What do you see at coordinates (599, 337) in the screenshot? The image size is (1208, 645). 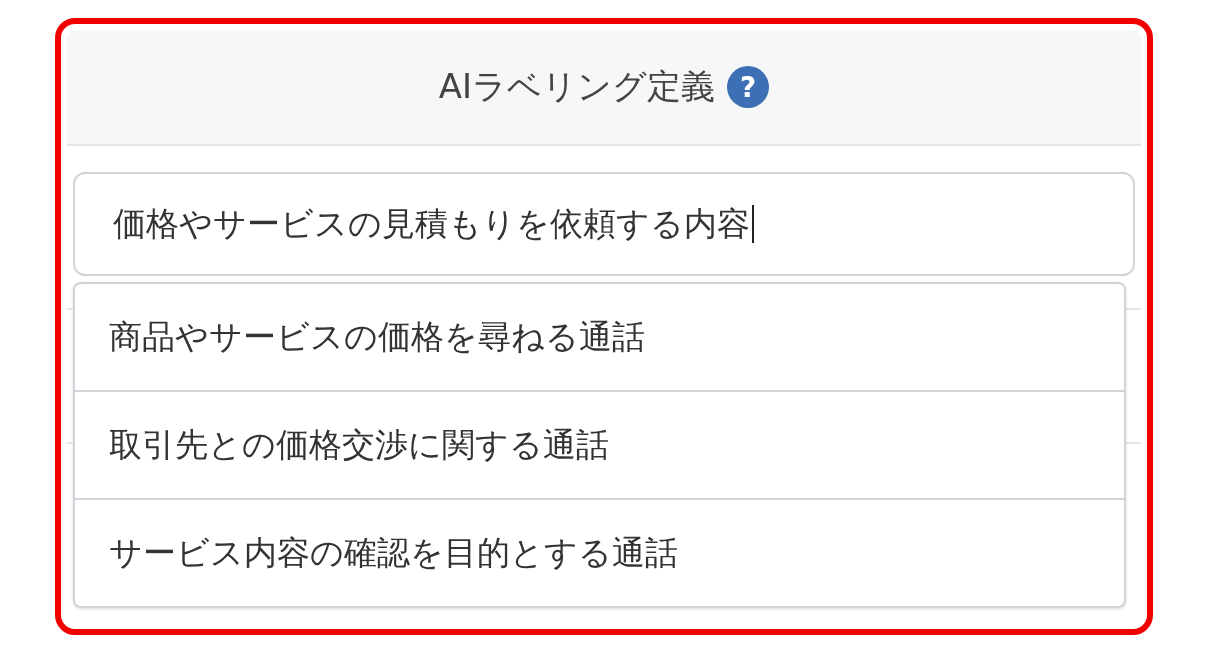 I see `suggestion-item: 商品やサービスの価格を尋ねる通話` at bounding box center [599, 337].